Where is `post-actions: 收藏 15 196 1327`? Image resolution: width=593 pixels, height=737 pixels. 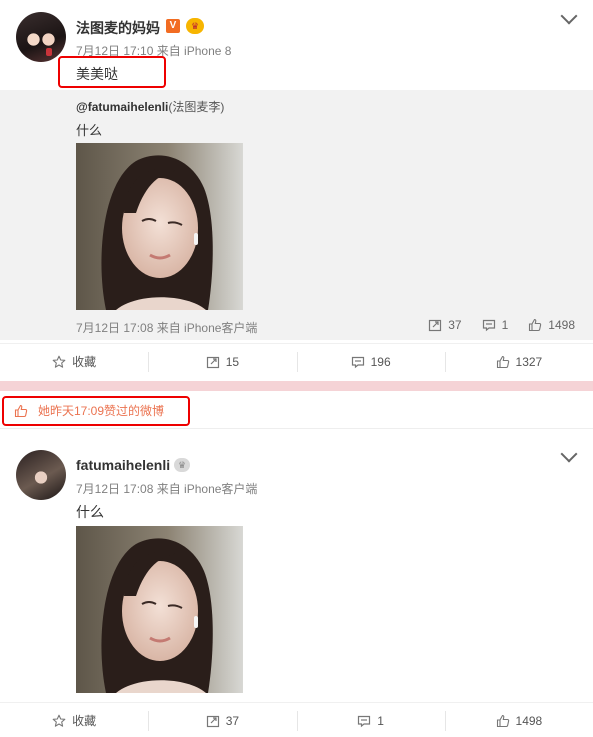
post-actions: 收藏 15 196 1327 is located at coordinates (296, 361).